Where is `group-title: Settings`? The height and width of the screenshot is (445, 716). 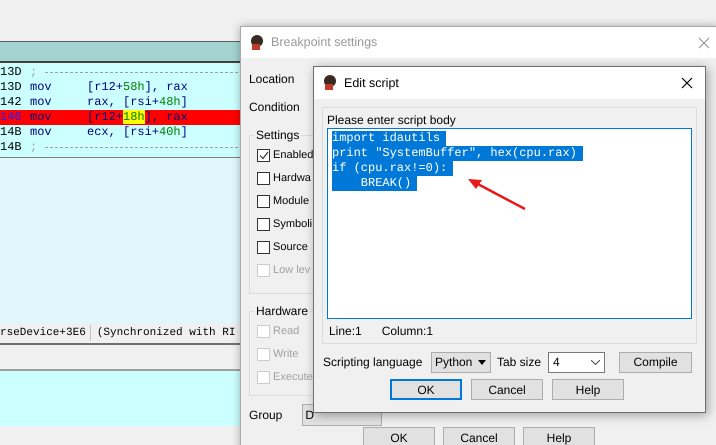
group-title: Settings is located at coordinates (277, 135).